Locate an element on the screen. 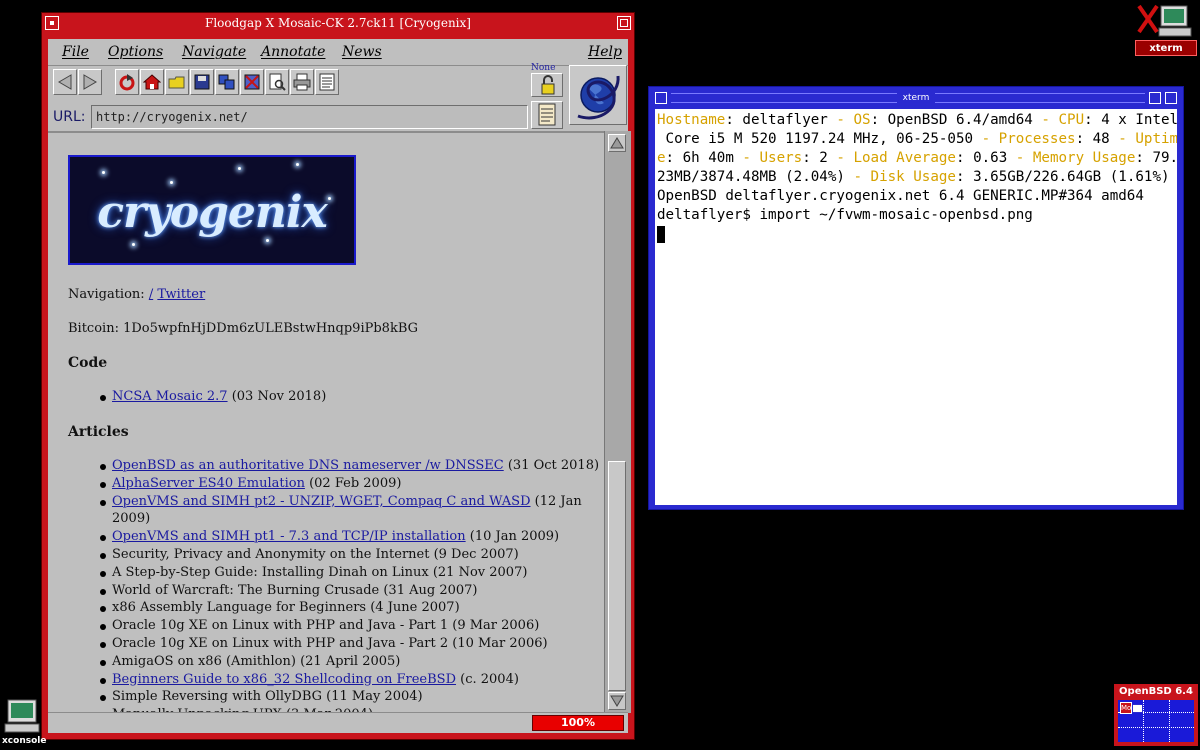  menu-news: News is located at coordinates (362, 52).